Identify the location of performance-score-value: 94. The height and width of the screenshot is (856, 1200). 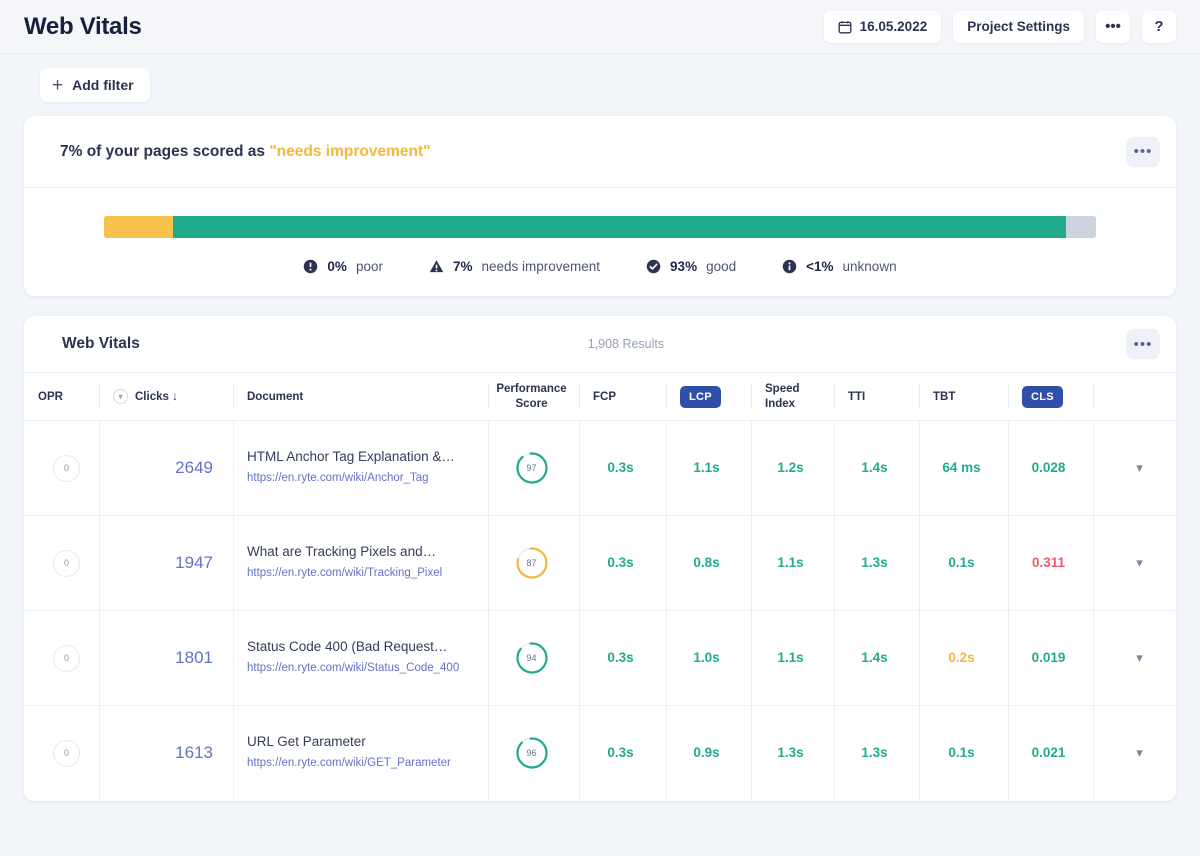
(531, 658).